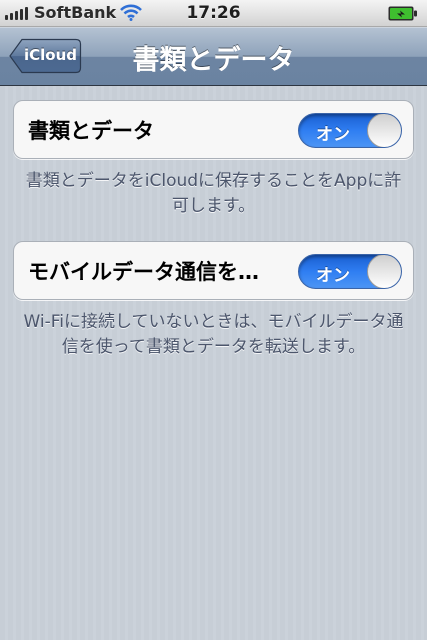 The image size is (427, 640). What do you see at coordinates (16, 13) in the screenshot?
I see `signal-icon` at bounding box center [16, 13].